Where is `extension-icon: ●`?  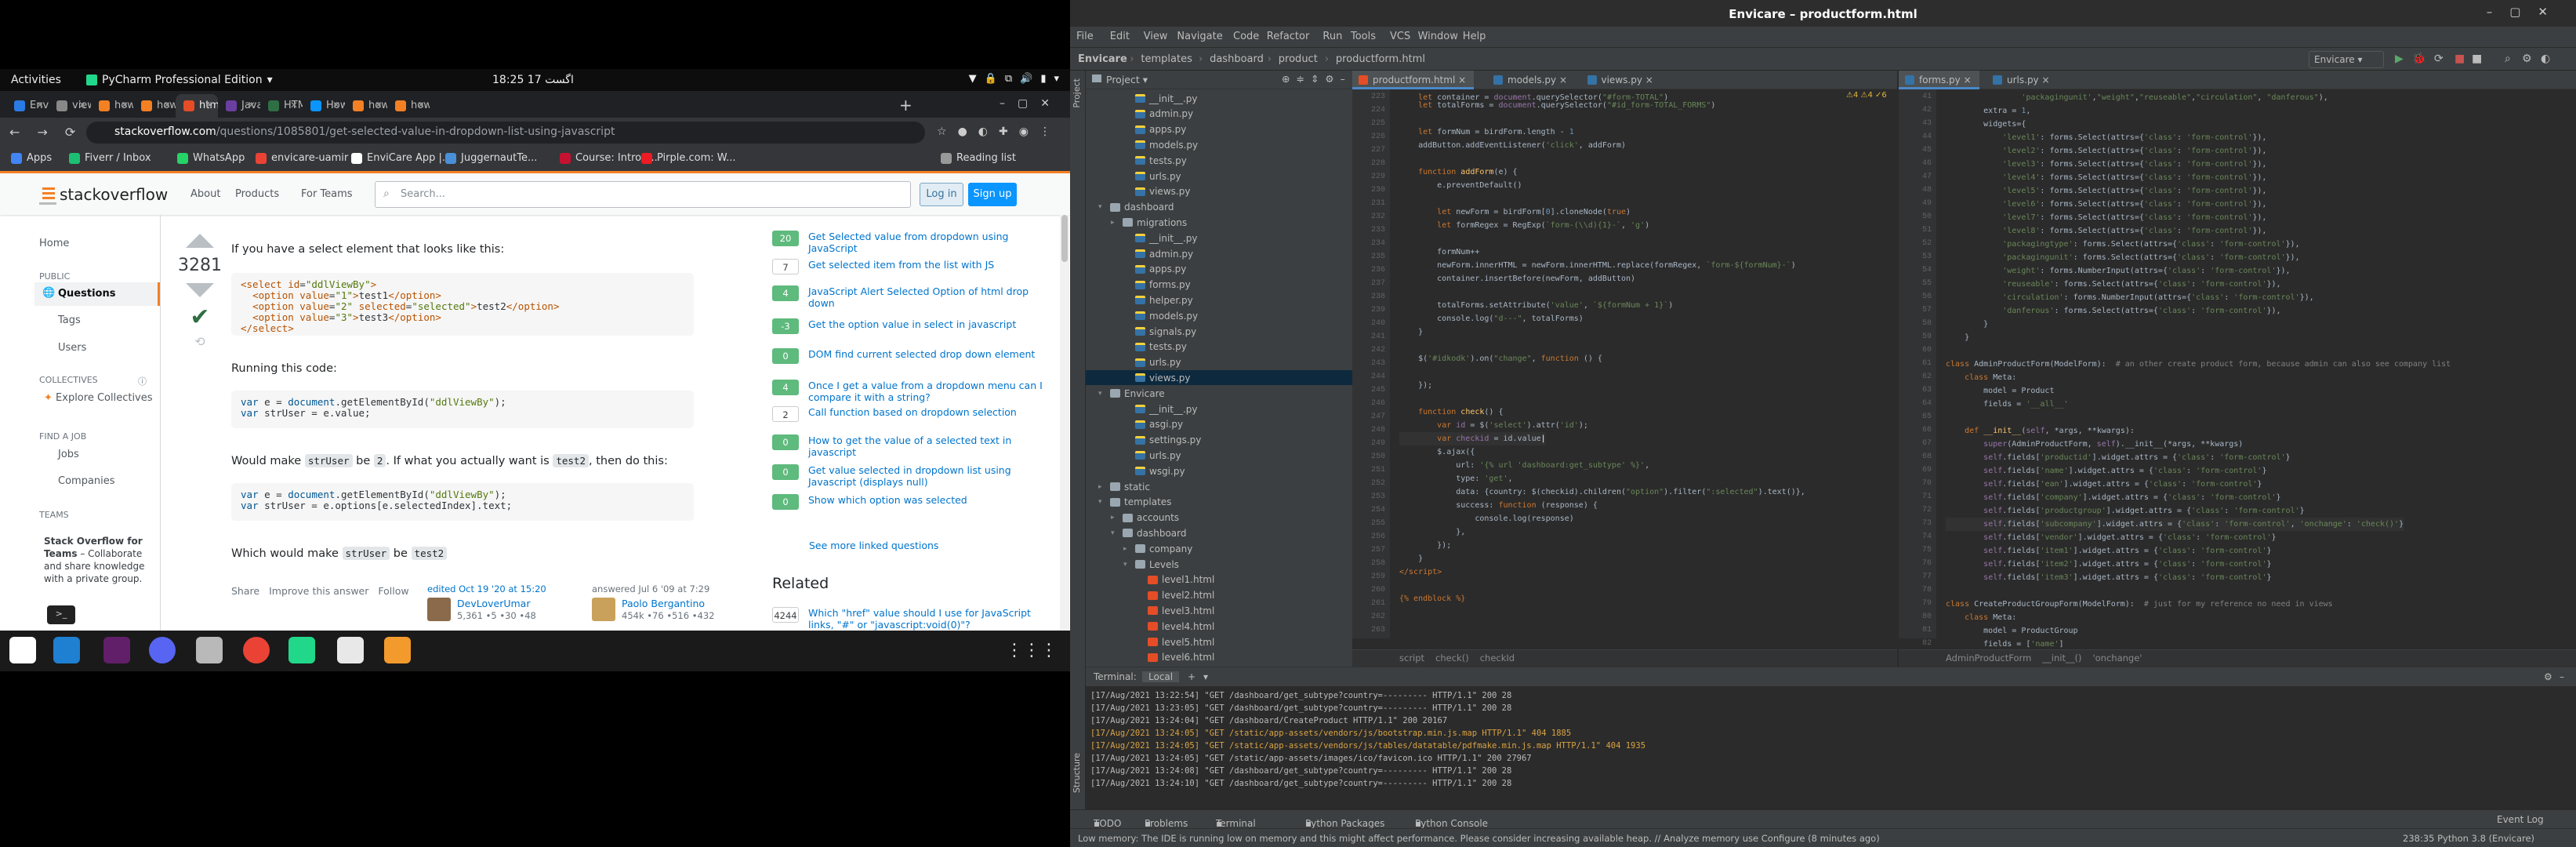
extension-icon: ● is located at coordinates (962, 131).